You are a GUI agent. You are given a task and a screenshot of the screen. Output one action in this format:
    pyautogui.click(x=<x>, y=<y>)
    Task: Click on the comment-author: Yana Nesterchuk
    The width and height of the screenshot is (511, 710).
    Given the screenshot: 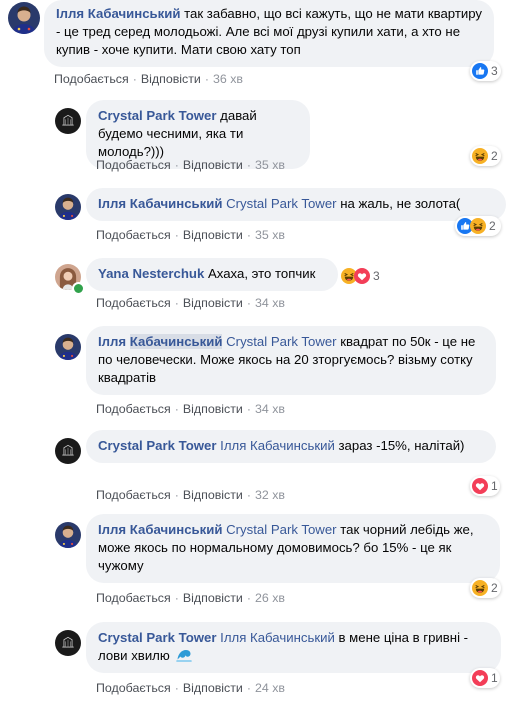 What is the action you would take?
    pyautogui.click(x=151, y=273)
    